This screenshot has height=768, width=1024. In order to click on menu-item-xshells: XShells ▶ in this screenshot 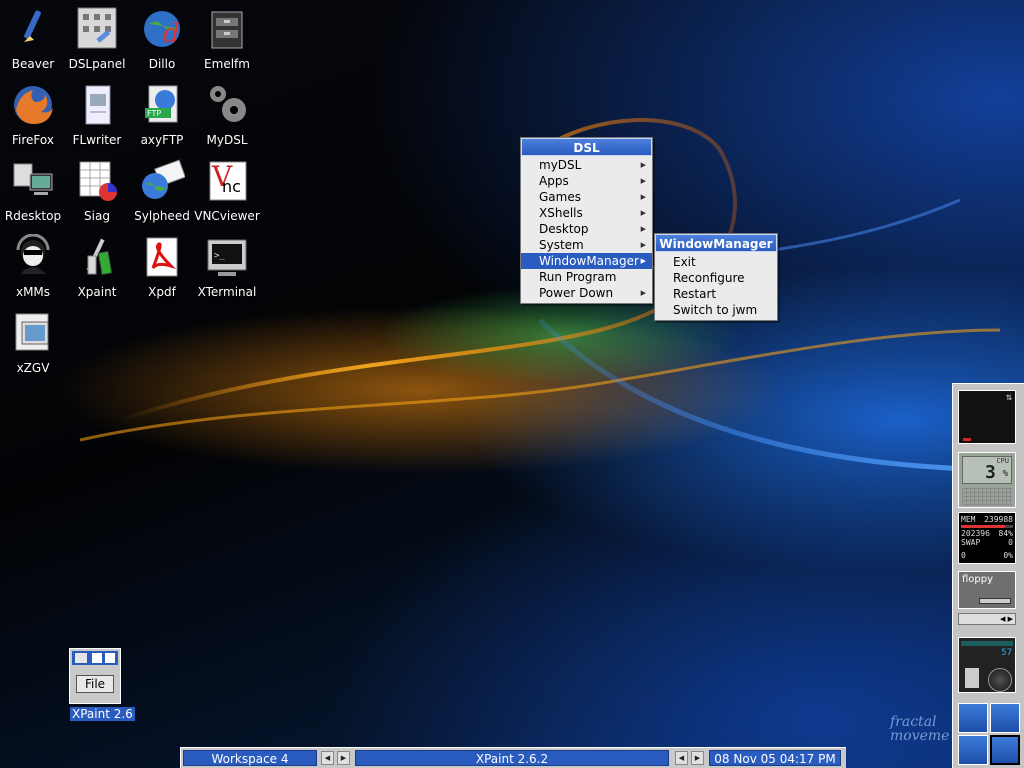, I will do `click(586, 213)`.